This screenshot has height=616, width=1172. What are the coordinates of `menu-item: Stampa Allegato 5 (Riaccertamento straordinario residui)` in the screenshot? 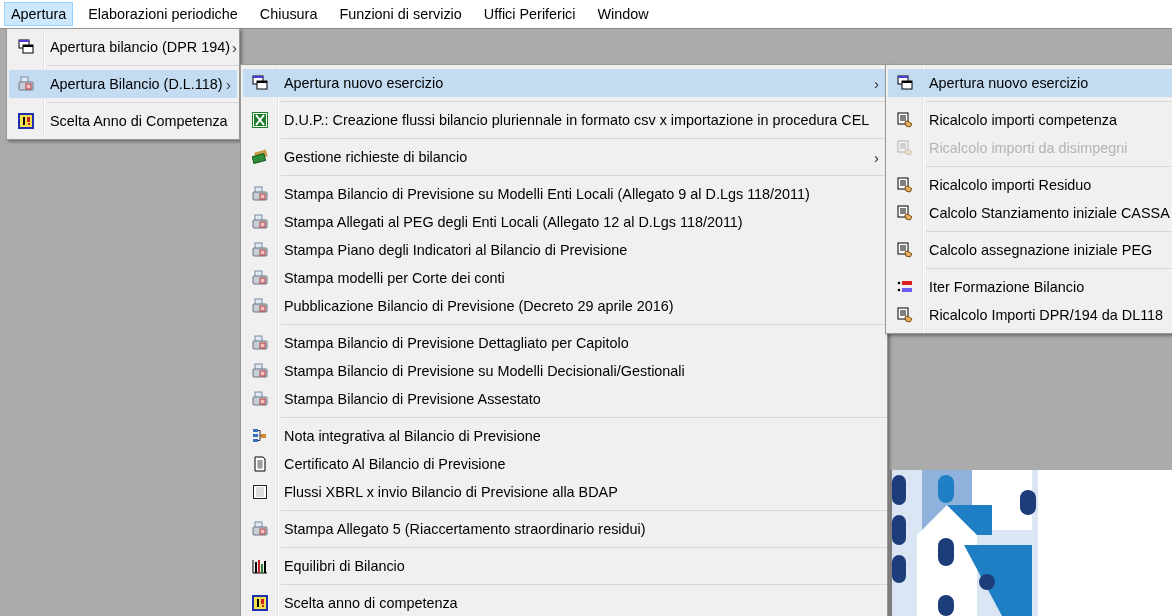 It's located at (564, 529).